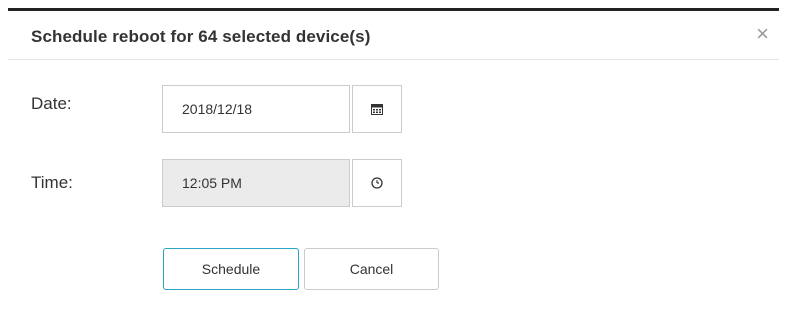 The width and height of the screenshot is (787, 326). Describe the element at coordinates (52, 182) in the screenshot. I see `time-label: Time:` at that location.